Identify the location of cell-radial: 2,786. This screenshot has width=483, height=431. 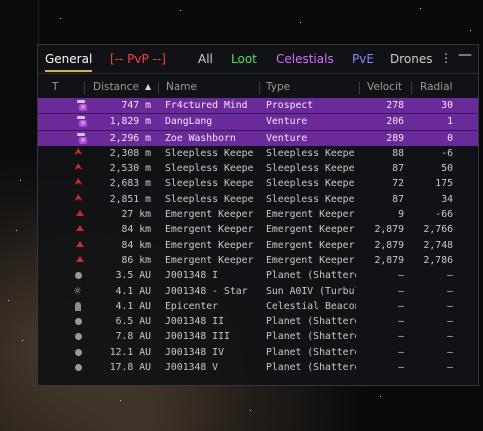
(438, 260).